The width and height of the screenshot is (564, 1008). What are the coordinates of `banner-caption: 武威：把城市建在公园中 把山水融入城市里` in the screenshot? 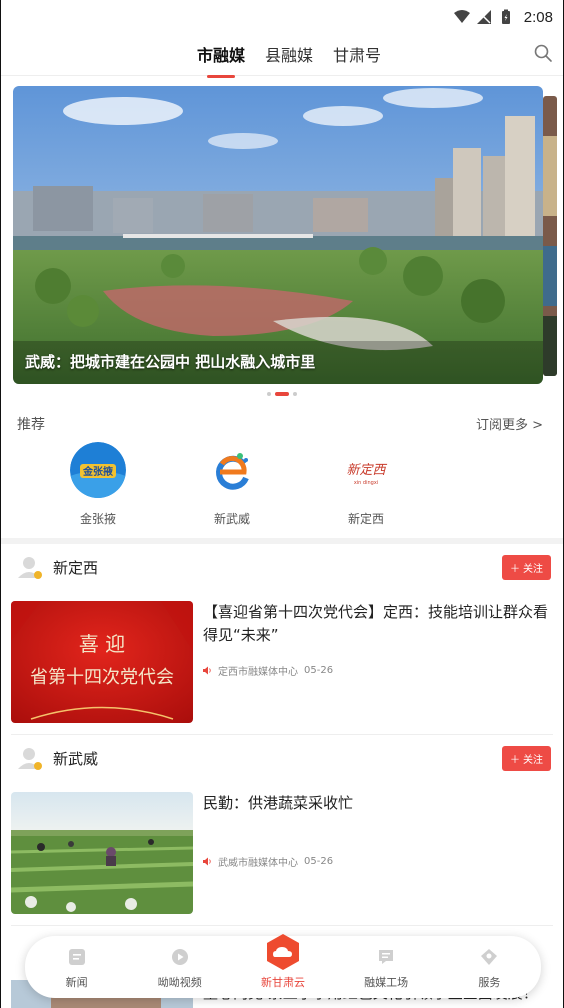 It's located at (170, 362).